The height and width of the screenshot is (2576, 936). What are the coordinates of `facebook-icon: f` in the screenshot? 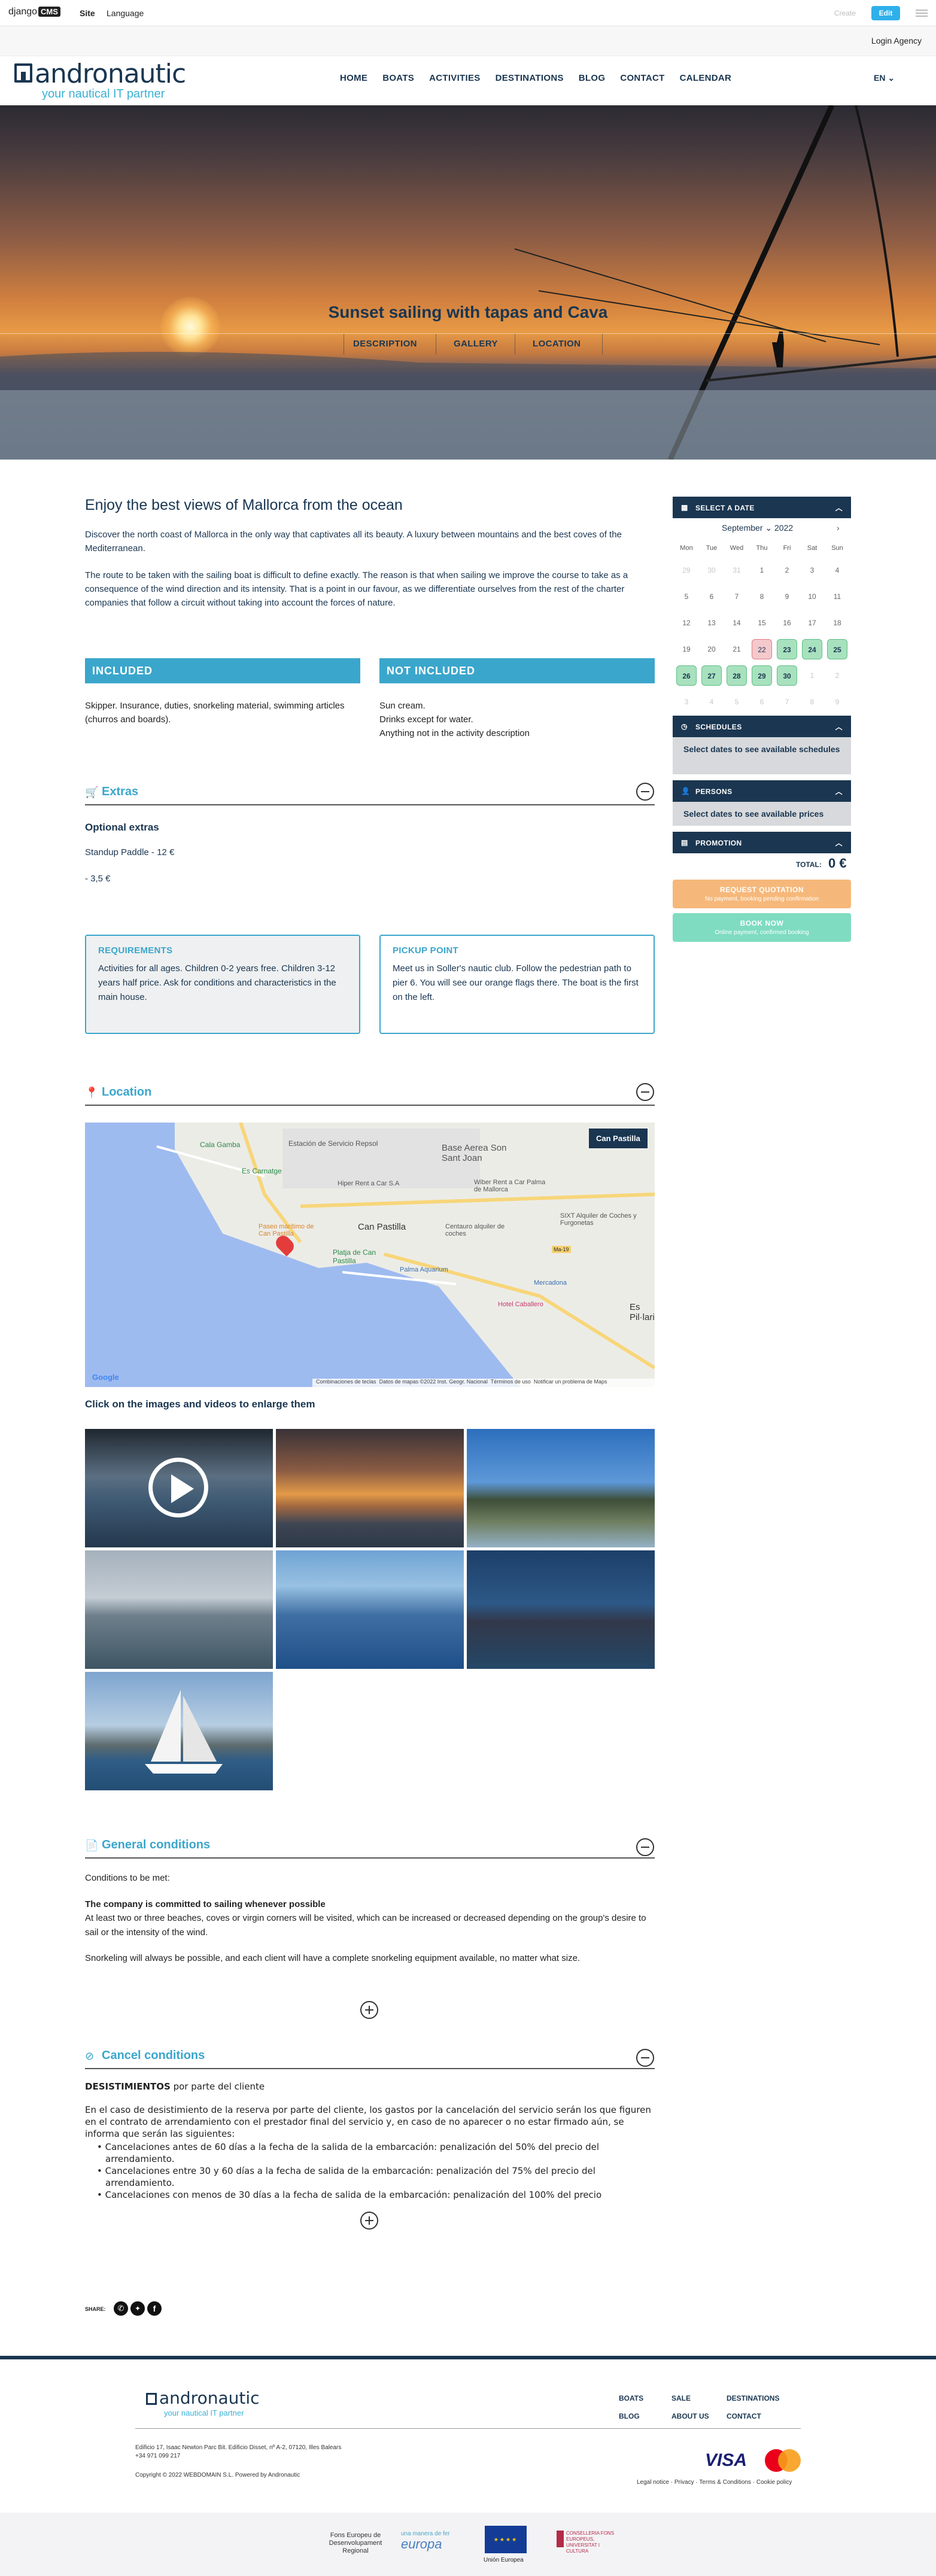 It's located at (154, 2308).